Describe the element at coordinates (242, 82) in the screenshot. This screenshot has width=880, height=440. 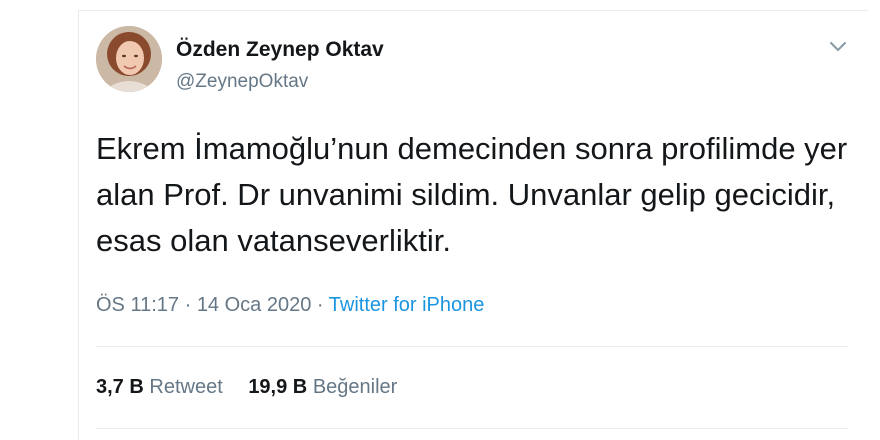
I see `handle: @ZeynepOktav` at that location.